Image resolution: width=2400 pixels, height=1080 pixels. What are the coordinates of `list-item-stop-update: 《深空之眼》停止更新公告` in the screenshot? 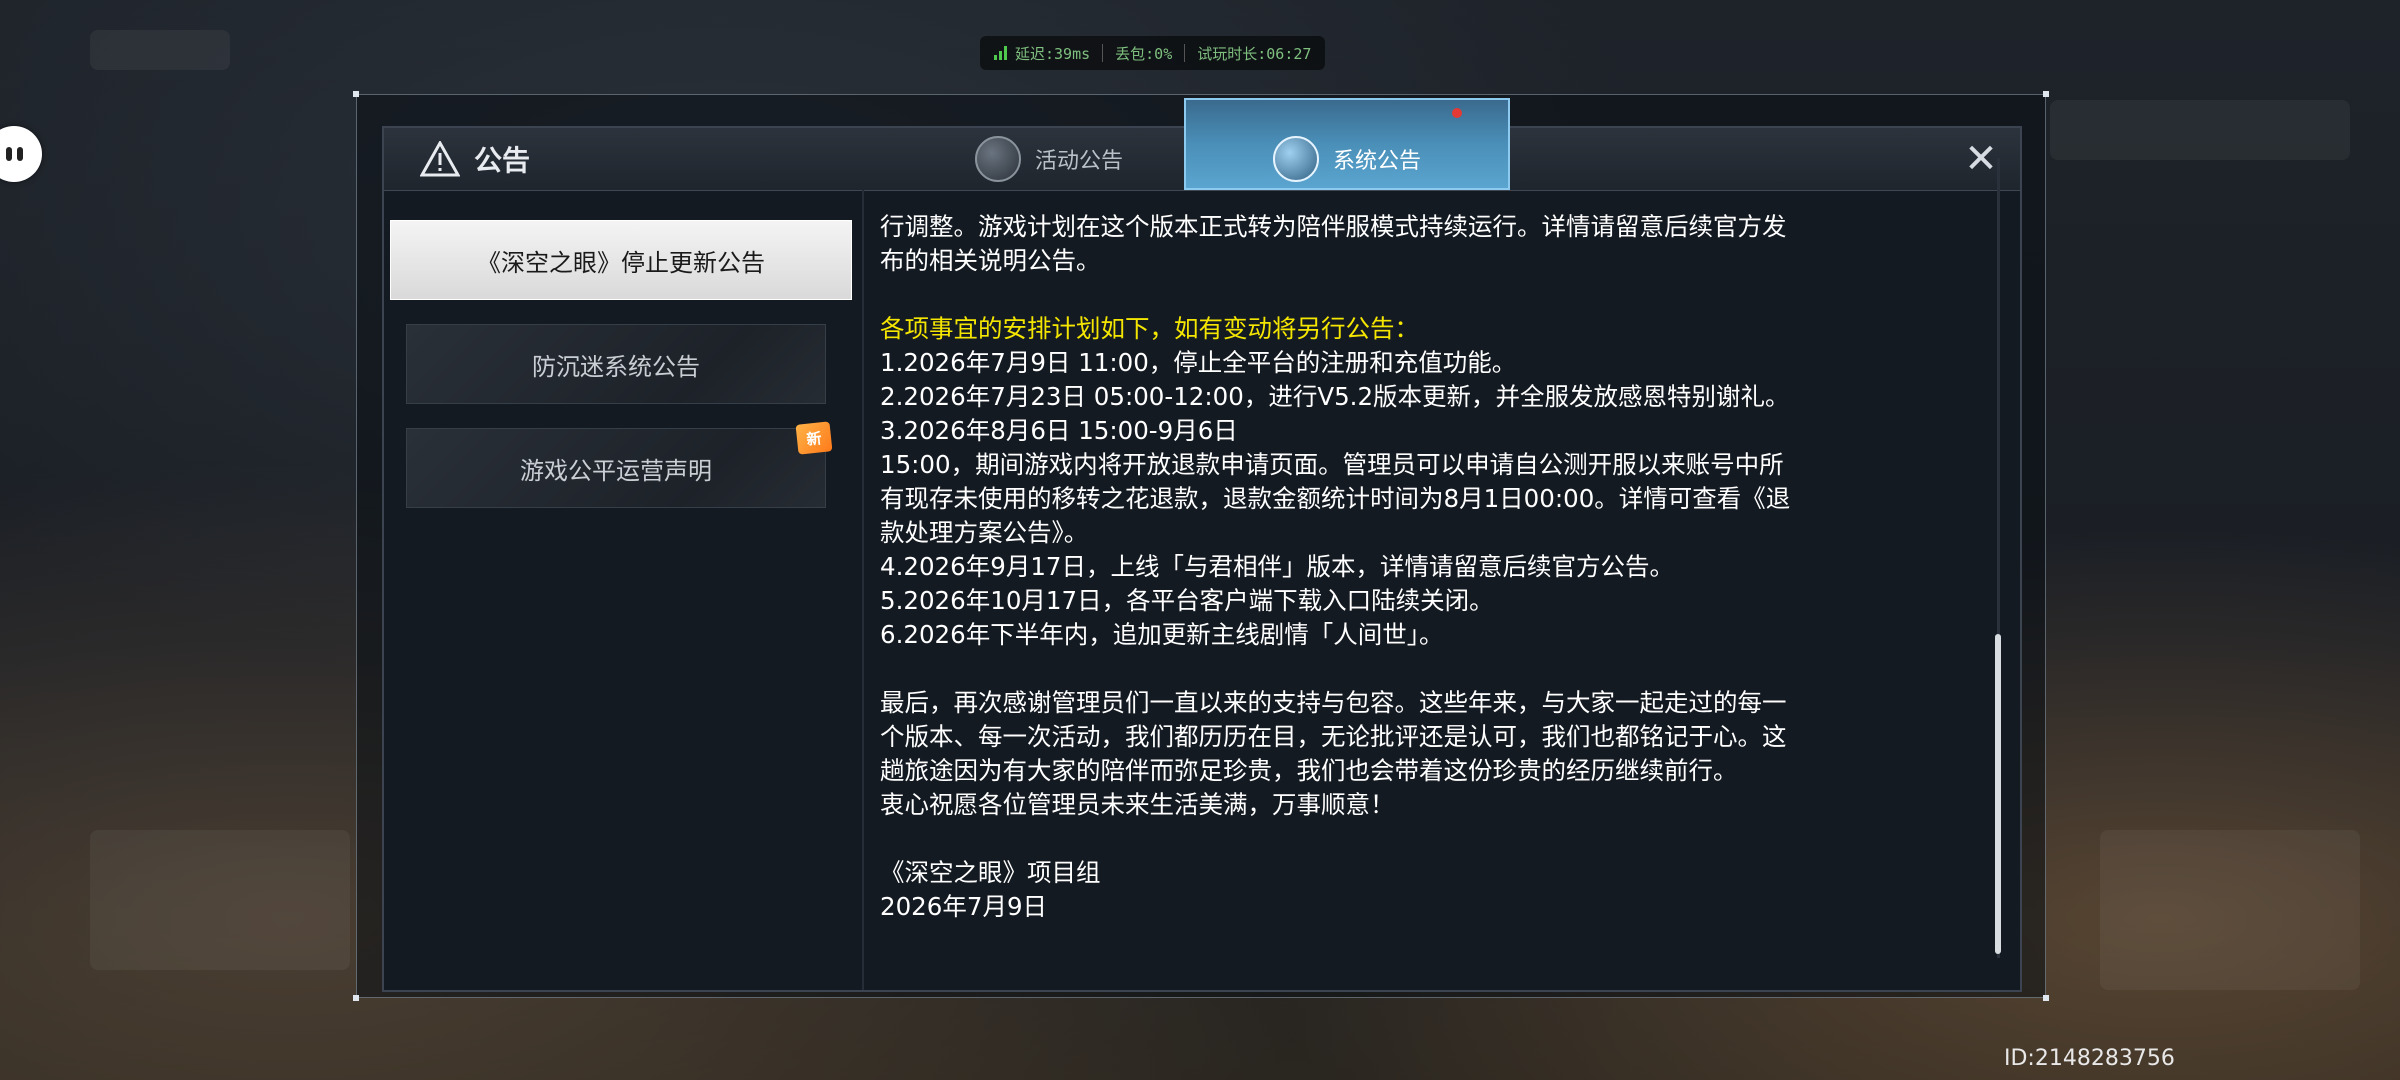 It's located at (621, 260).